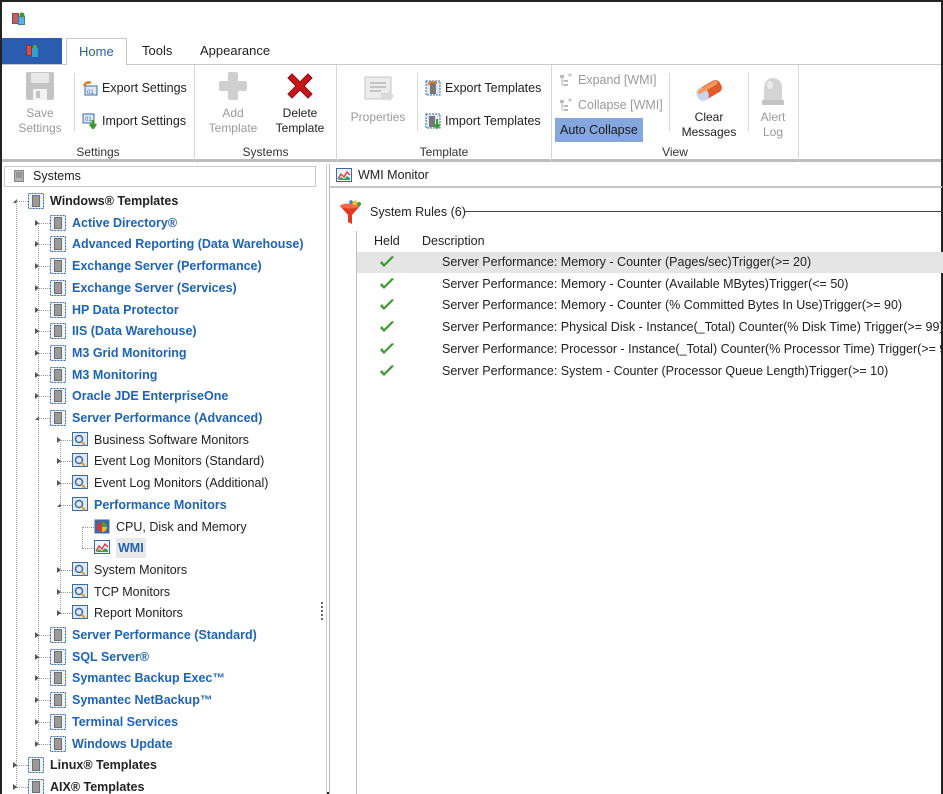 This screenshot has width=943, height=794. Describe the element at coordinates (161, 548) in the screenshot. I see `tree-node: WMI` at that location.